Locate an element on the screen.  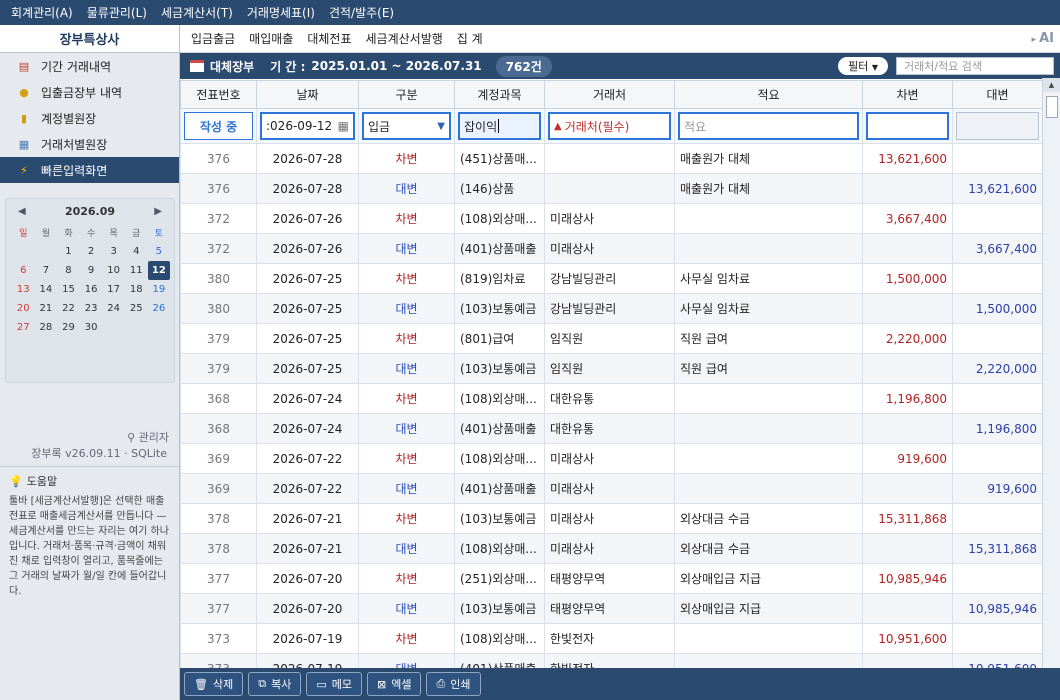
scroll-thumb is located at coordinates (1052, 107).